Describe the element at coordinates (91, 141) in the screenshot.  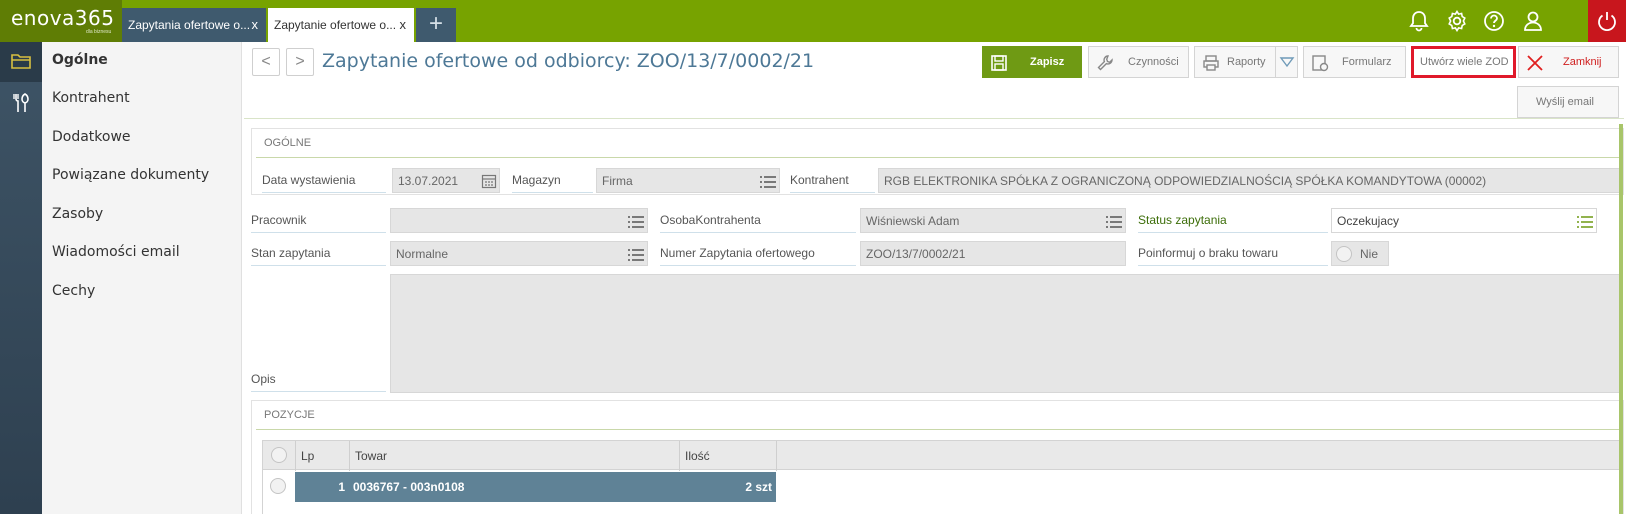
I see `nav-item-additional: Dodatkowe` at that location.